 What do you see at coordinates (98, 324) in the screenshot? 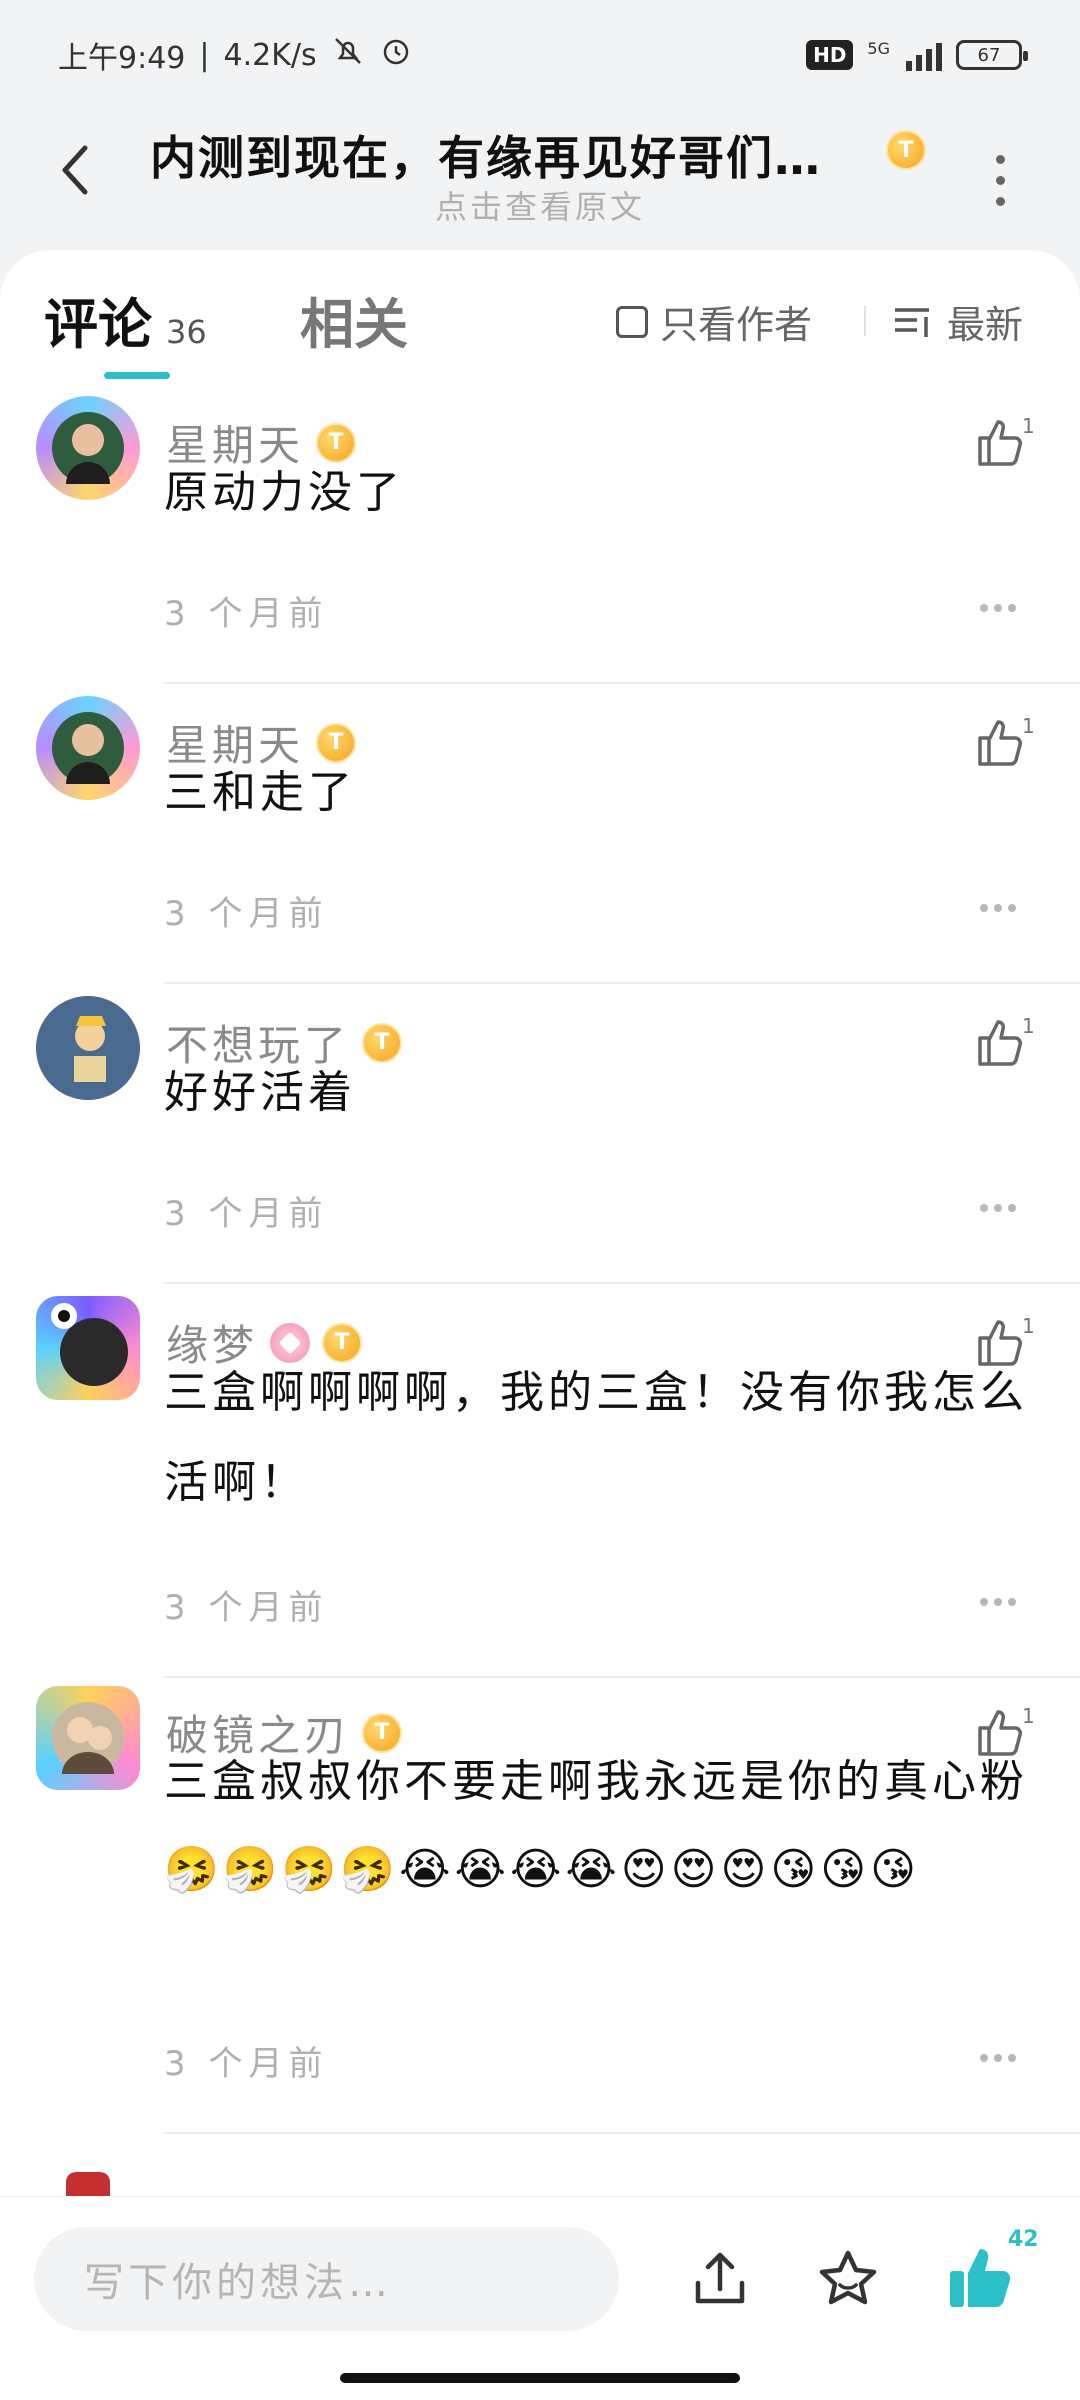
I see `tab-comments-label: 评论` at bounding box center [98, 324].